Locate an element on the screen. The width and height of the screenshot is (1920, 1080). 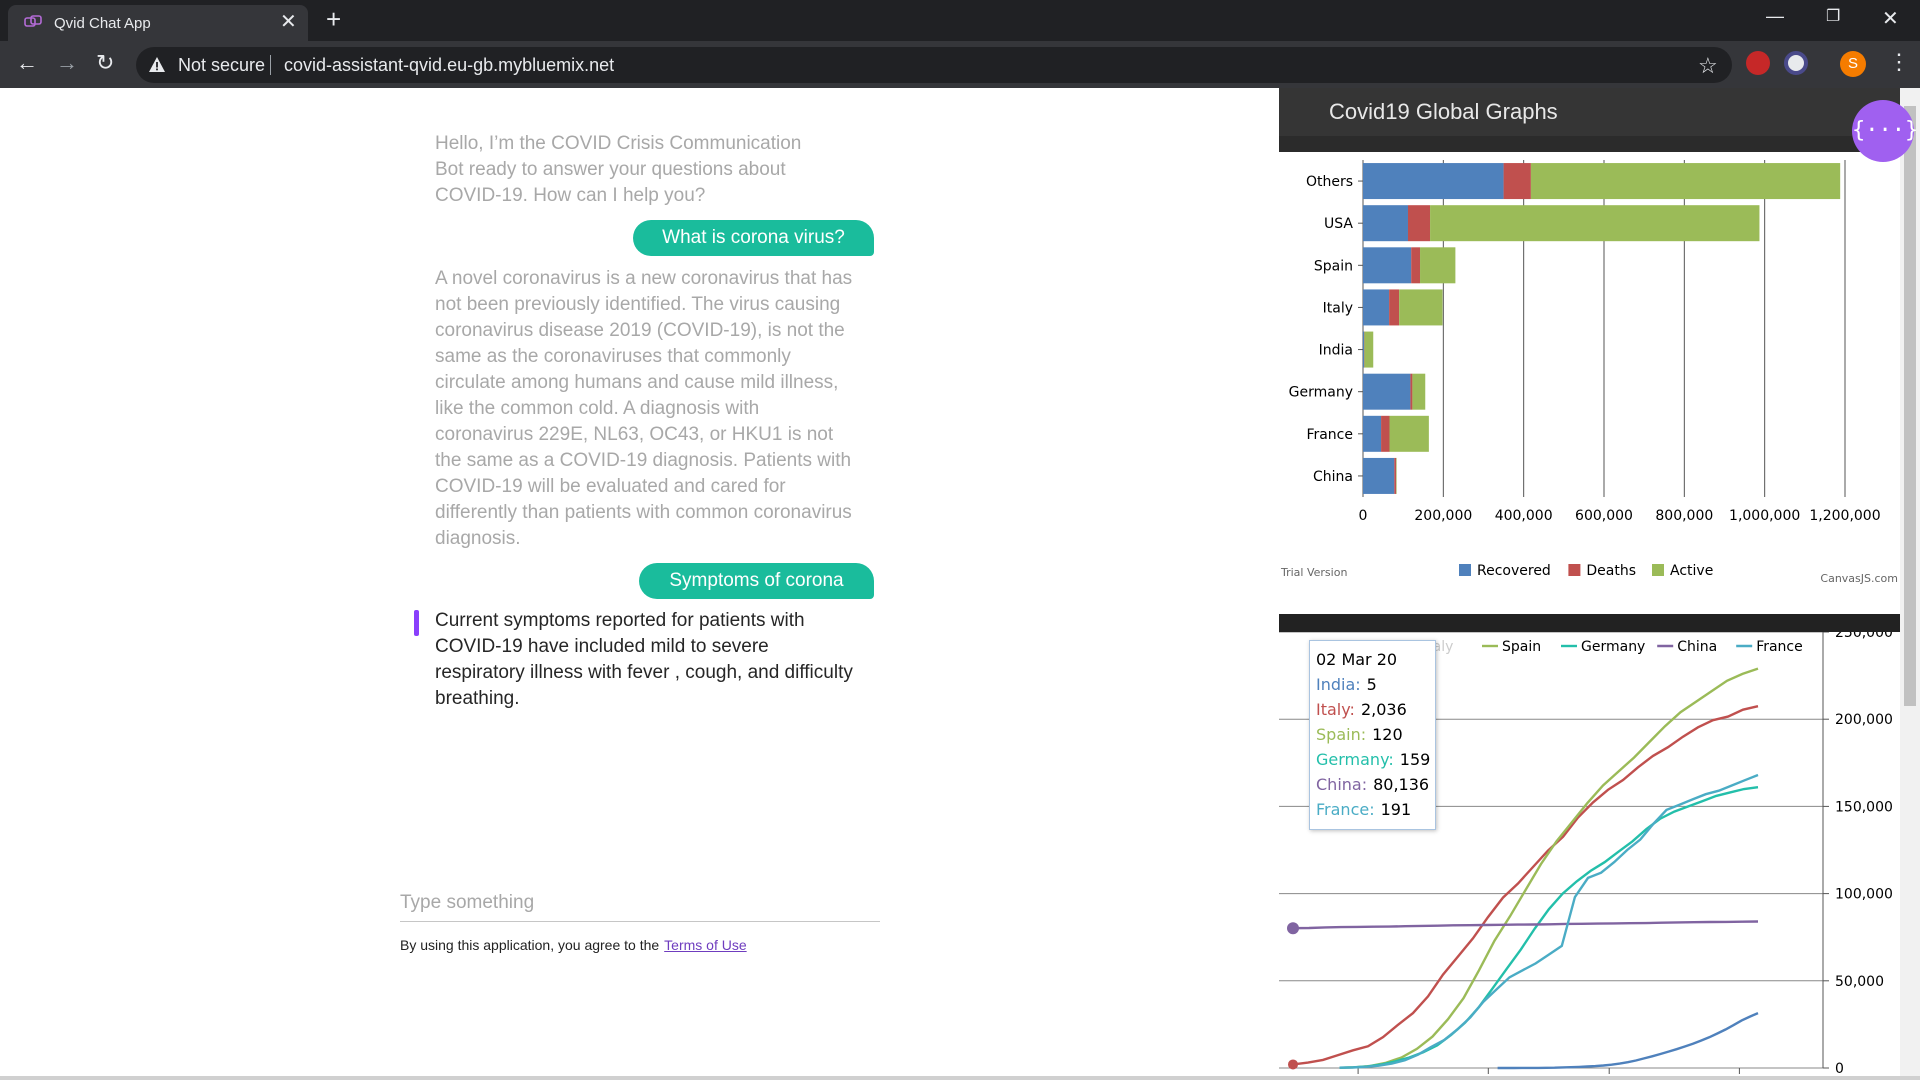
bar-germany-deaths is located at coordinates (1411, 391).